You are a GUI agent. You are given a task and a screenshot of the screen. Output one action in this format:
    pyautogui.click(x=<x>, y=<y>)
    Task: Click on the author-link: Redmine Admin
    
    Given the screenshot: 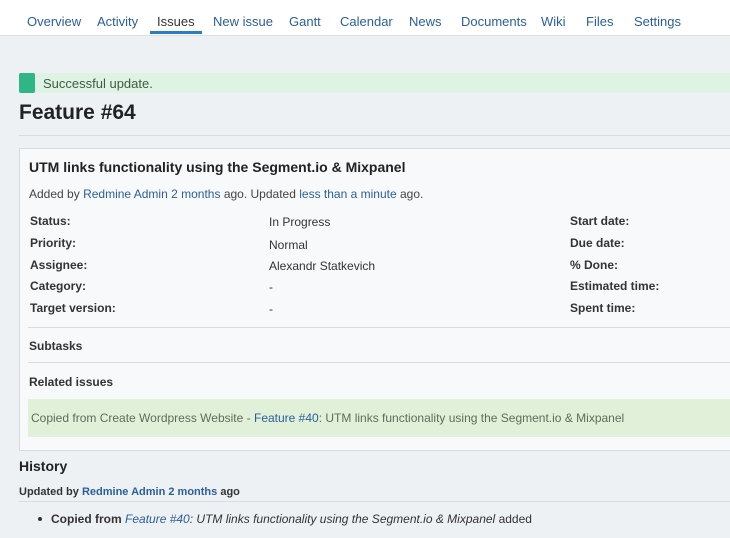 What is the action you would take?
    pyautogui.click(x=125, y=194)
    